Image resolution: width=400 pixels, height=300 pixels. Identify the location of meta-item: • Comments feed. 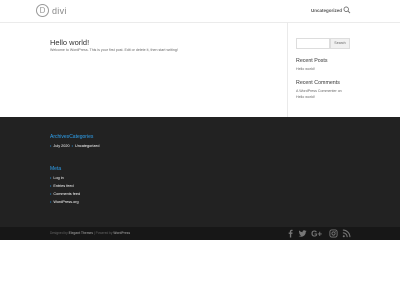
(65, 194).